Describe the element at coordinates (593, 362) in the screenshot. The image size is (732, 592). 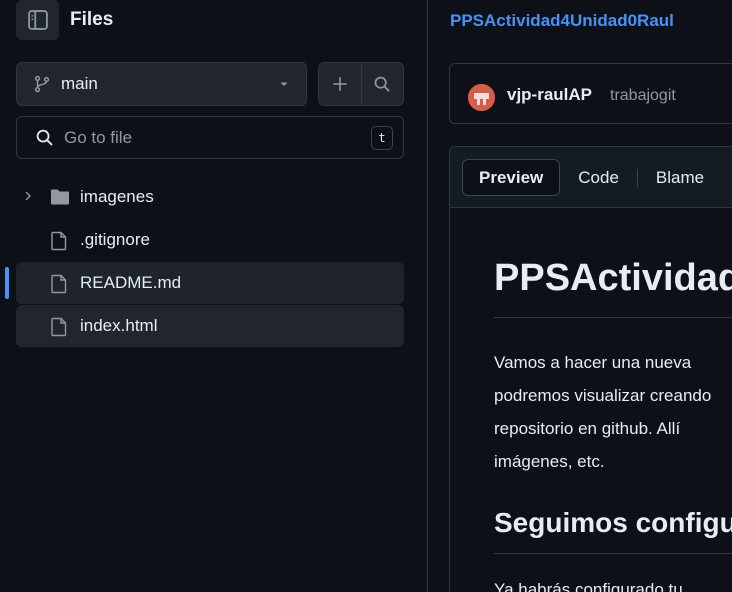
I see `paragraph-line: Vamos a hacer una nueva` at that location.